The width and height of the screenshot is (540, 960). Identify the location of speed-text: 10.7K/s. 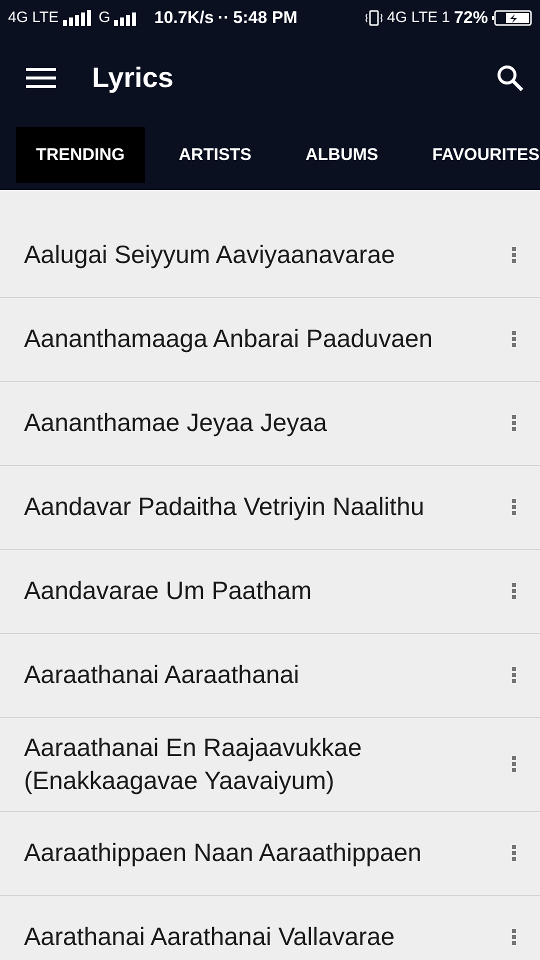
(184, 18).